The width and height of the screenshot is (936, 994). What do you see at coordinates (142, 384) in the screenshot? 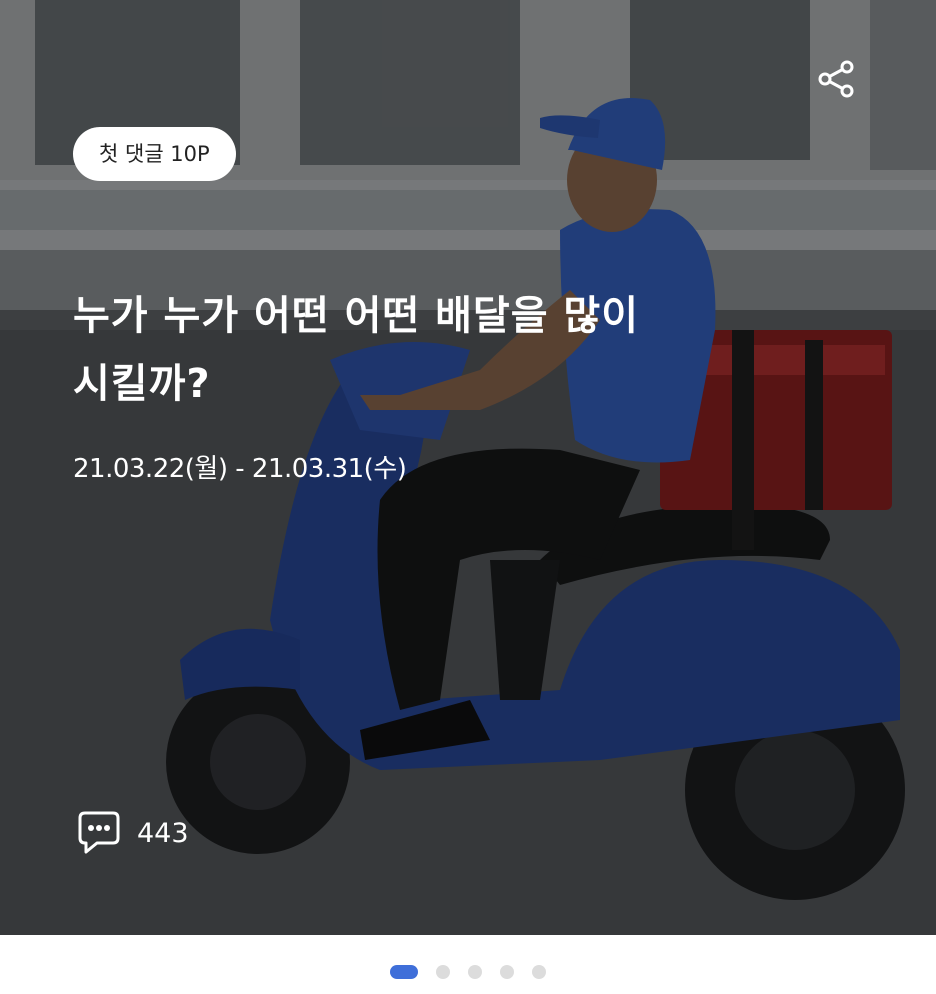
I see `event-title-line-2: 시킬까?` at bounding box center [142, 384].